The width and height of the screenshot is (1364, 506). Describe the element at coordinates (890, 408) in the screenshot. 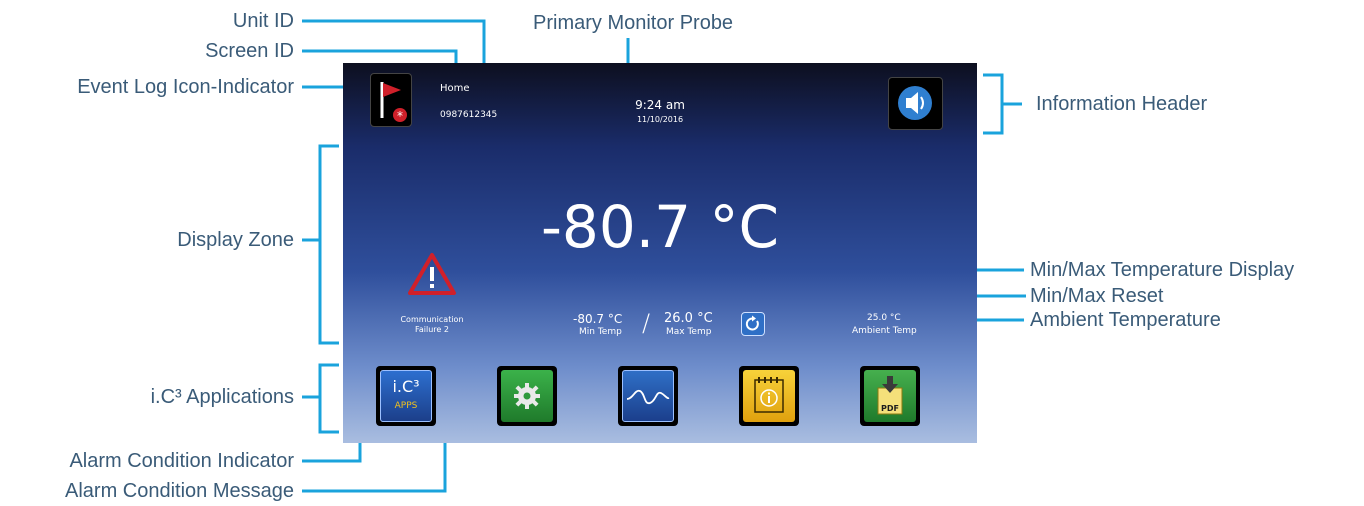

I see `pdf-label: PDF` at that location.